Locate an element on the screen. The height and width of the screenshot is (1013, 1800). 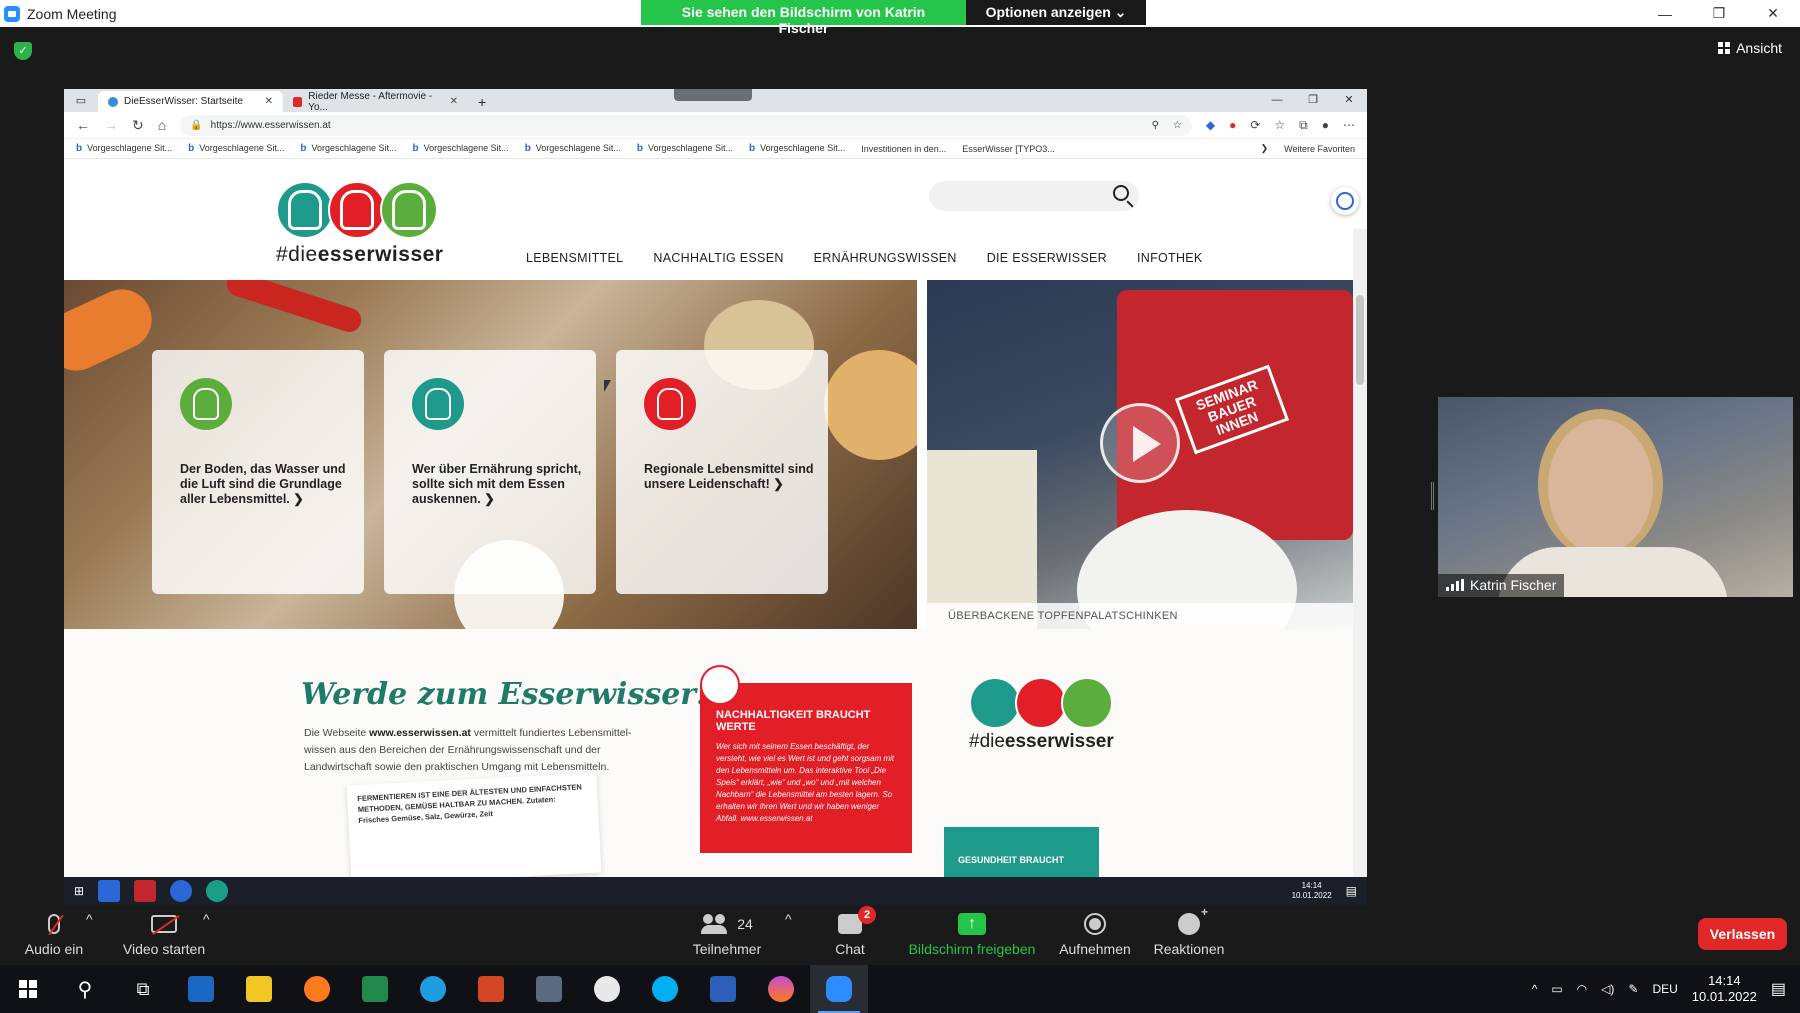
other-favorites: Weitere Favoriten is located at coordinates (1319, 149).